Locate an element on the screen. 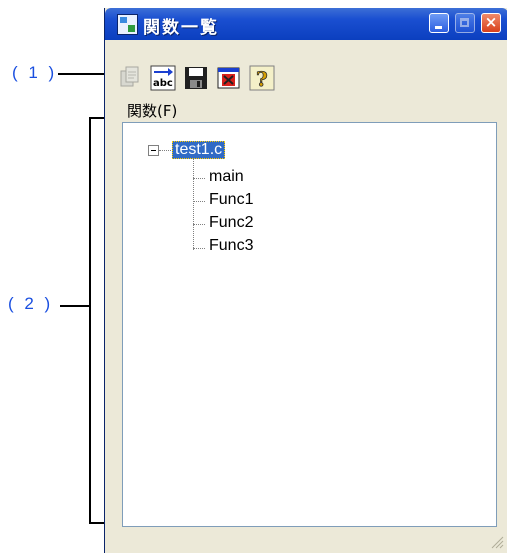 The width and height of the screenshot is (507, 553). sort-abc-icon: abc is located at coordinates (163, 78).